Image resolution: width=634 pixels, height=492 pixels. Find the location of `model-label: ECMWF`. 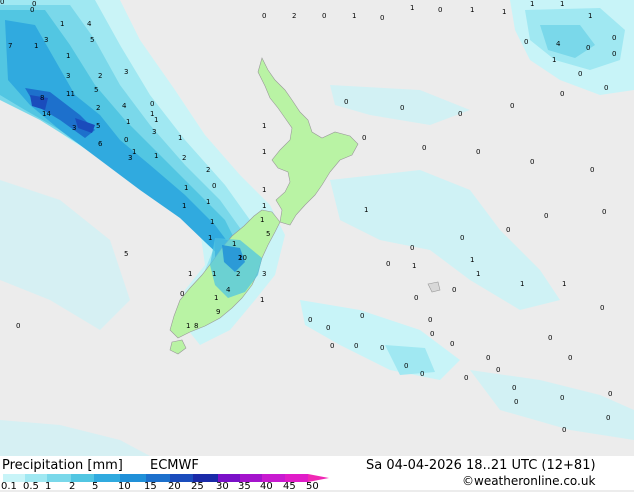

model-label: ECMWF is located at coordinates (174, 465).